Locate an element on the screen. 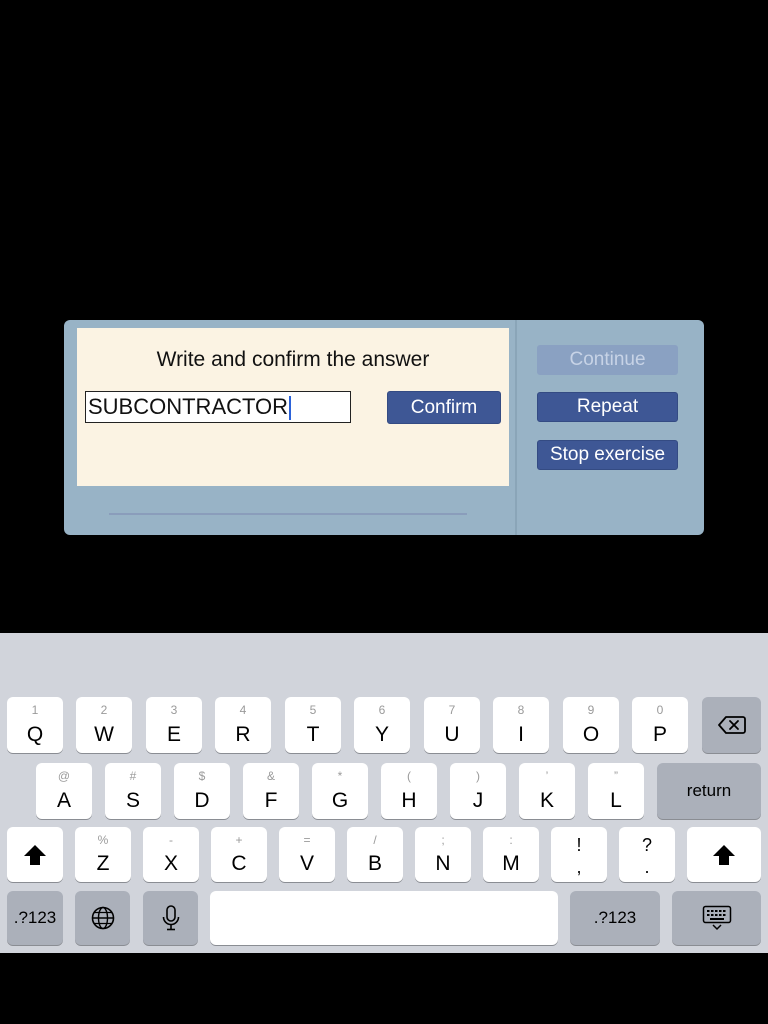 The height and width of the screenshot is (1024, 768). key-hint: ( is located at coordinates (409, 776).